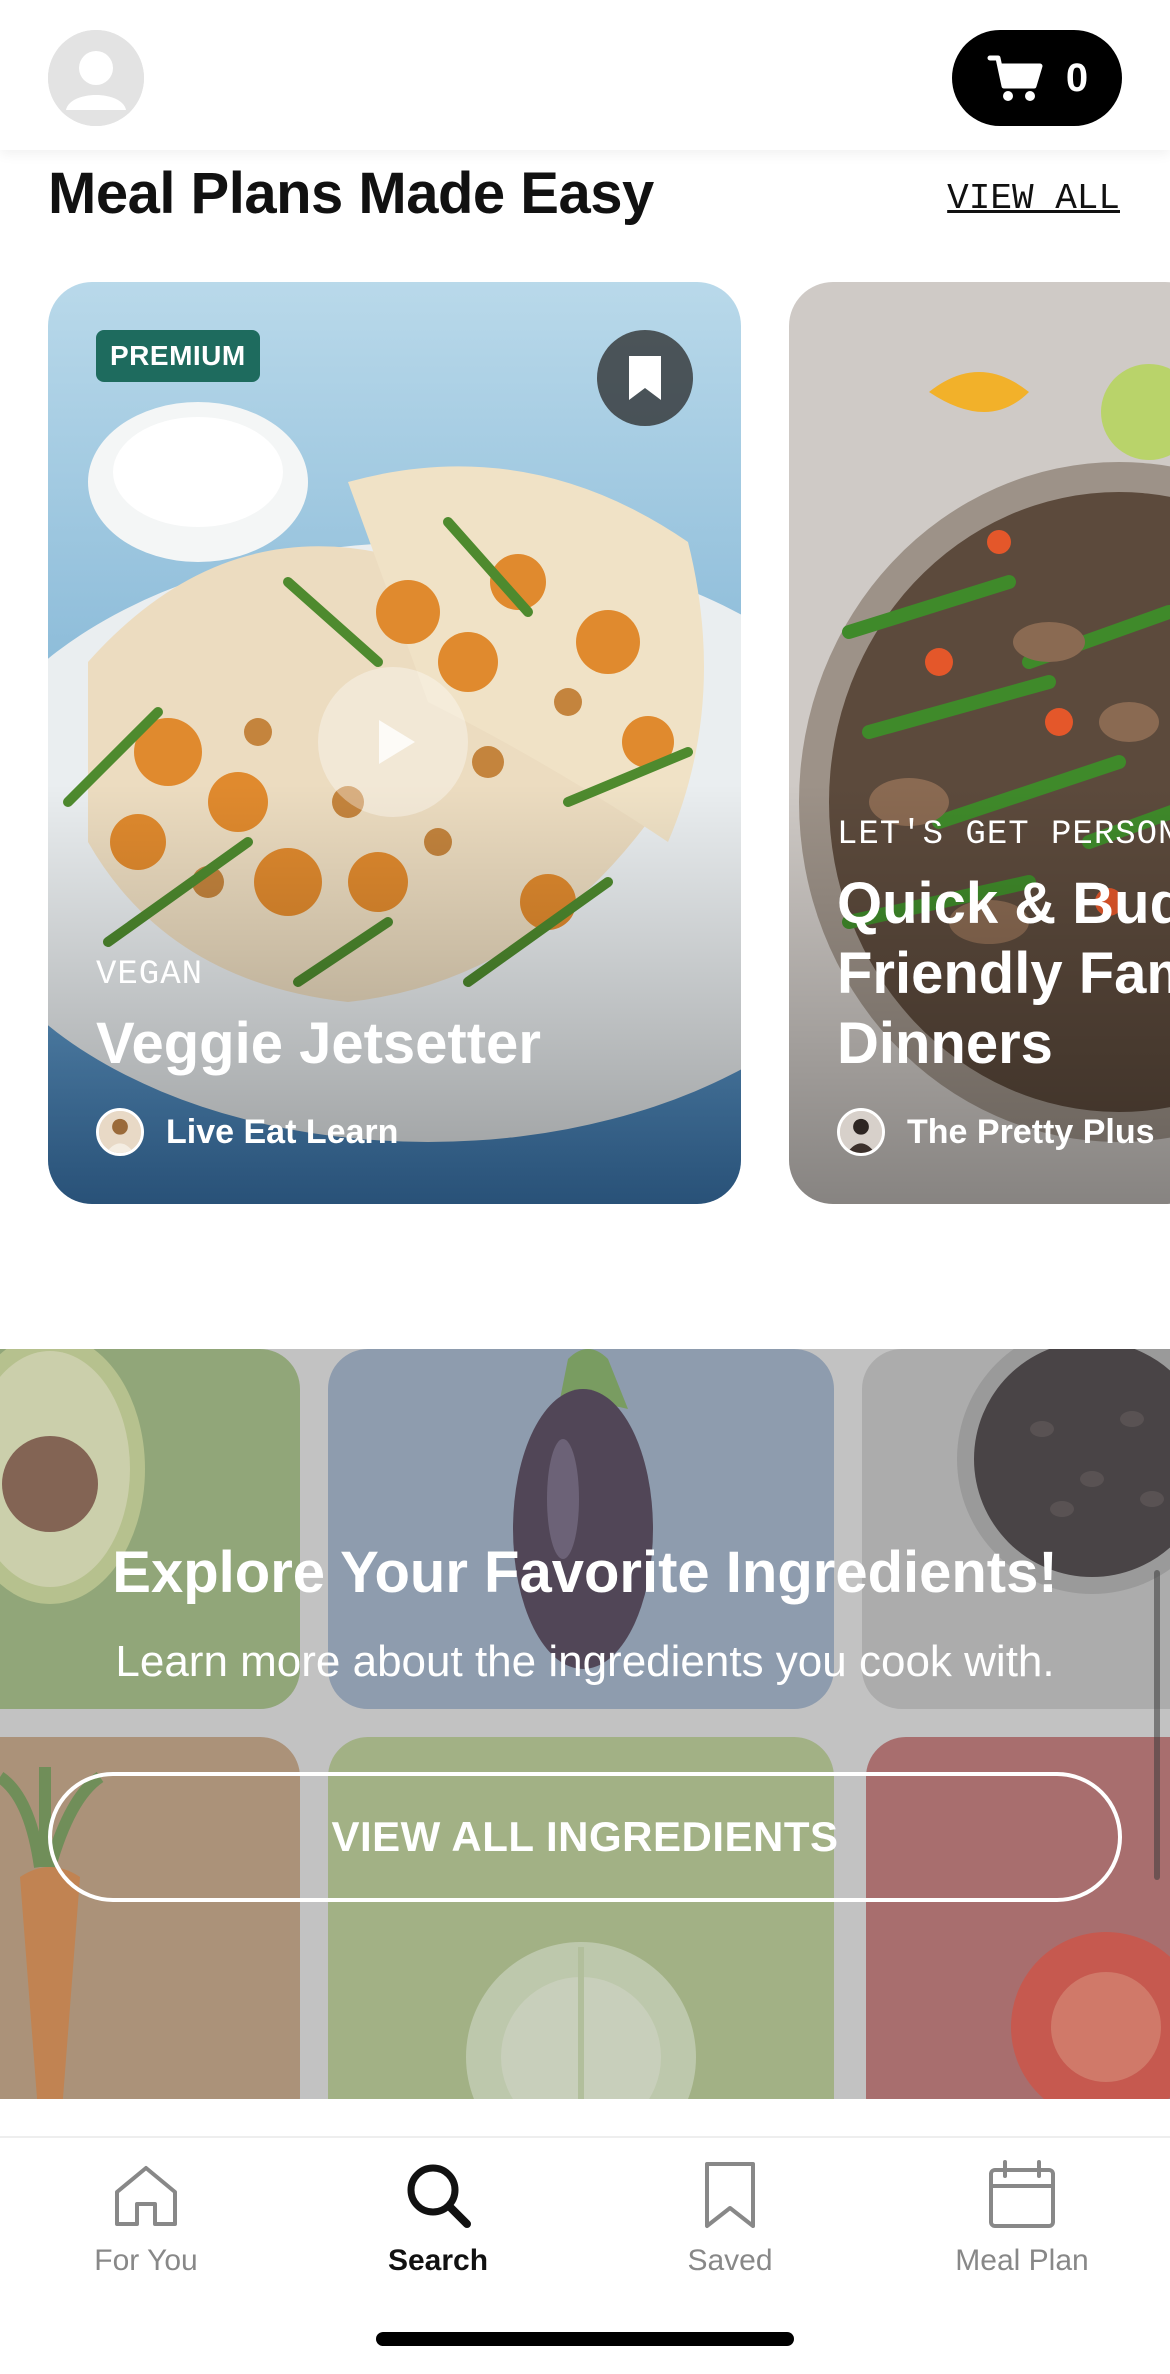  I want to click on card-author: The Pretty Plus, so click(996, 1132).